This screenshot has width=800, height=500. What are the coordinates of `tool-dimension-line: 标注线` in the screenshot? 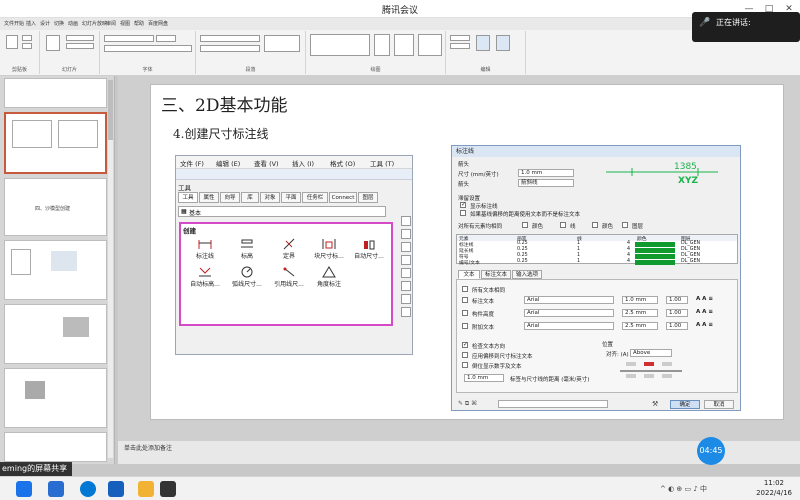 It's located at (205, 251).